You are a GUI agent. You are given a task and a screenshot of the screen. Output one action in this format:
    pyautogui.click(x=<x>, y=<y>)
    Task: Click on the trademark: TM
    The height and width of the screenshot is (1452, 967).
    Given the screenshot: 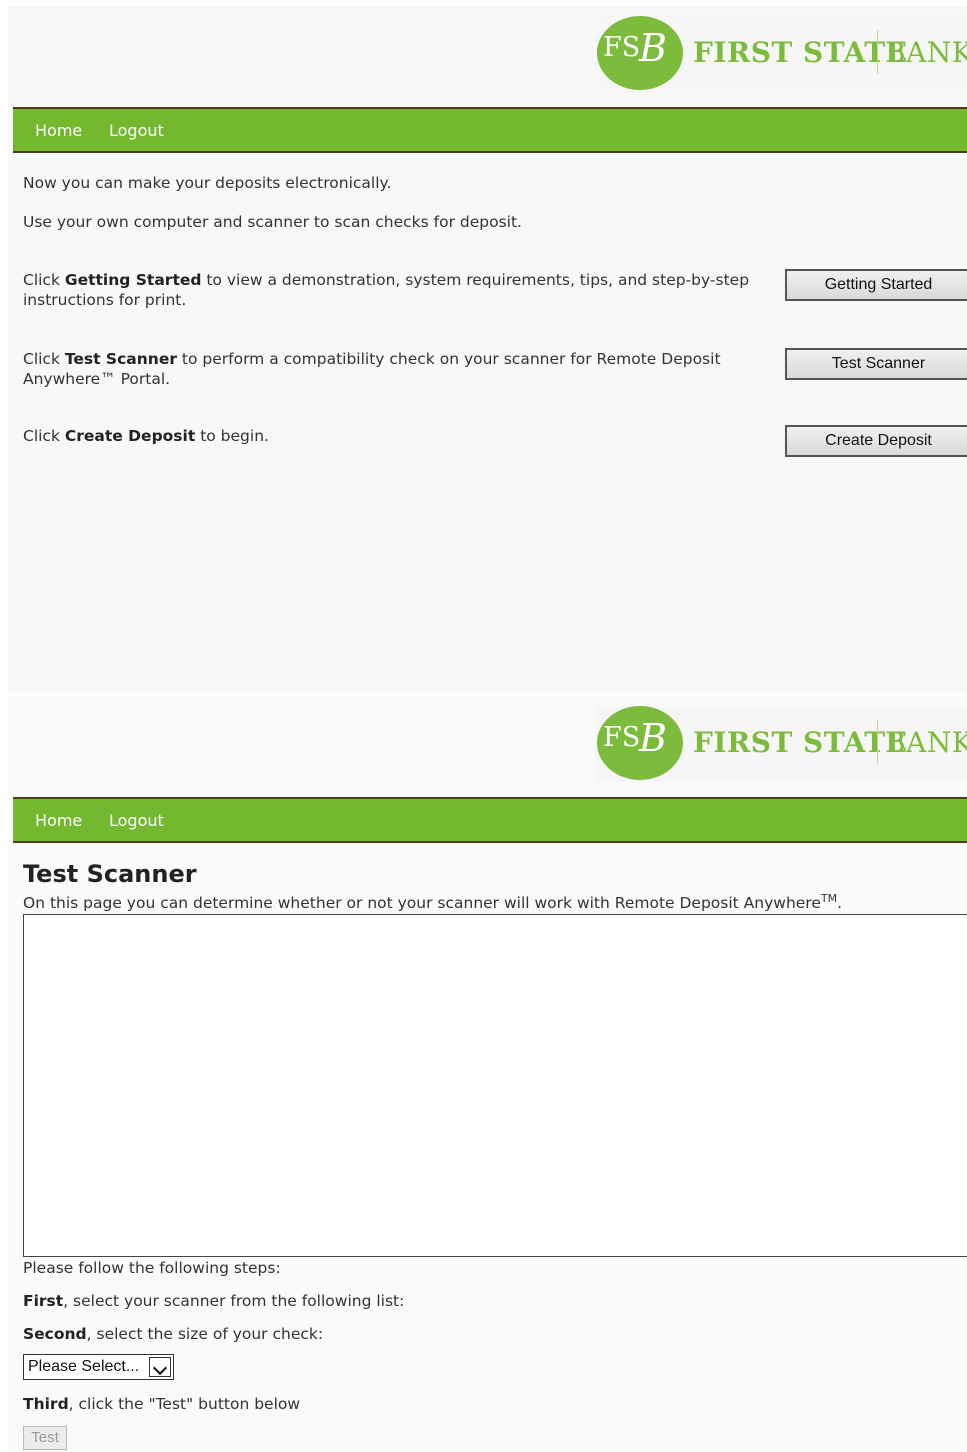 What is the action you would take?
    pyautogui.click(x=829, y=898)
    